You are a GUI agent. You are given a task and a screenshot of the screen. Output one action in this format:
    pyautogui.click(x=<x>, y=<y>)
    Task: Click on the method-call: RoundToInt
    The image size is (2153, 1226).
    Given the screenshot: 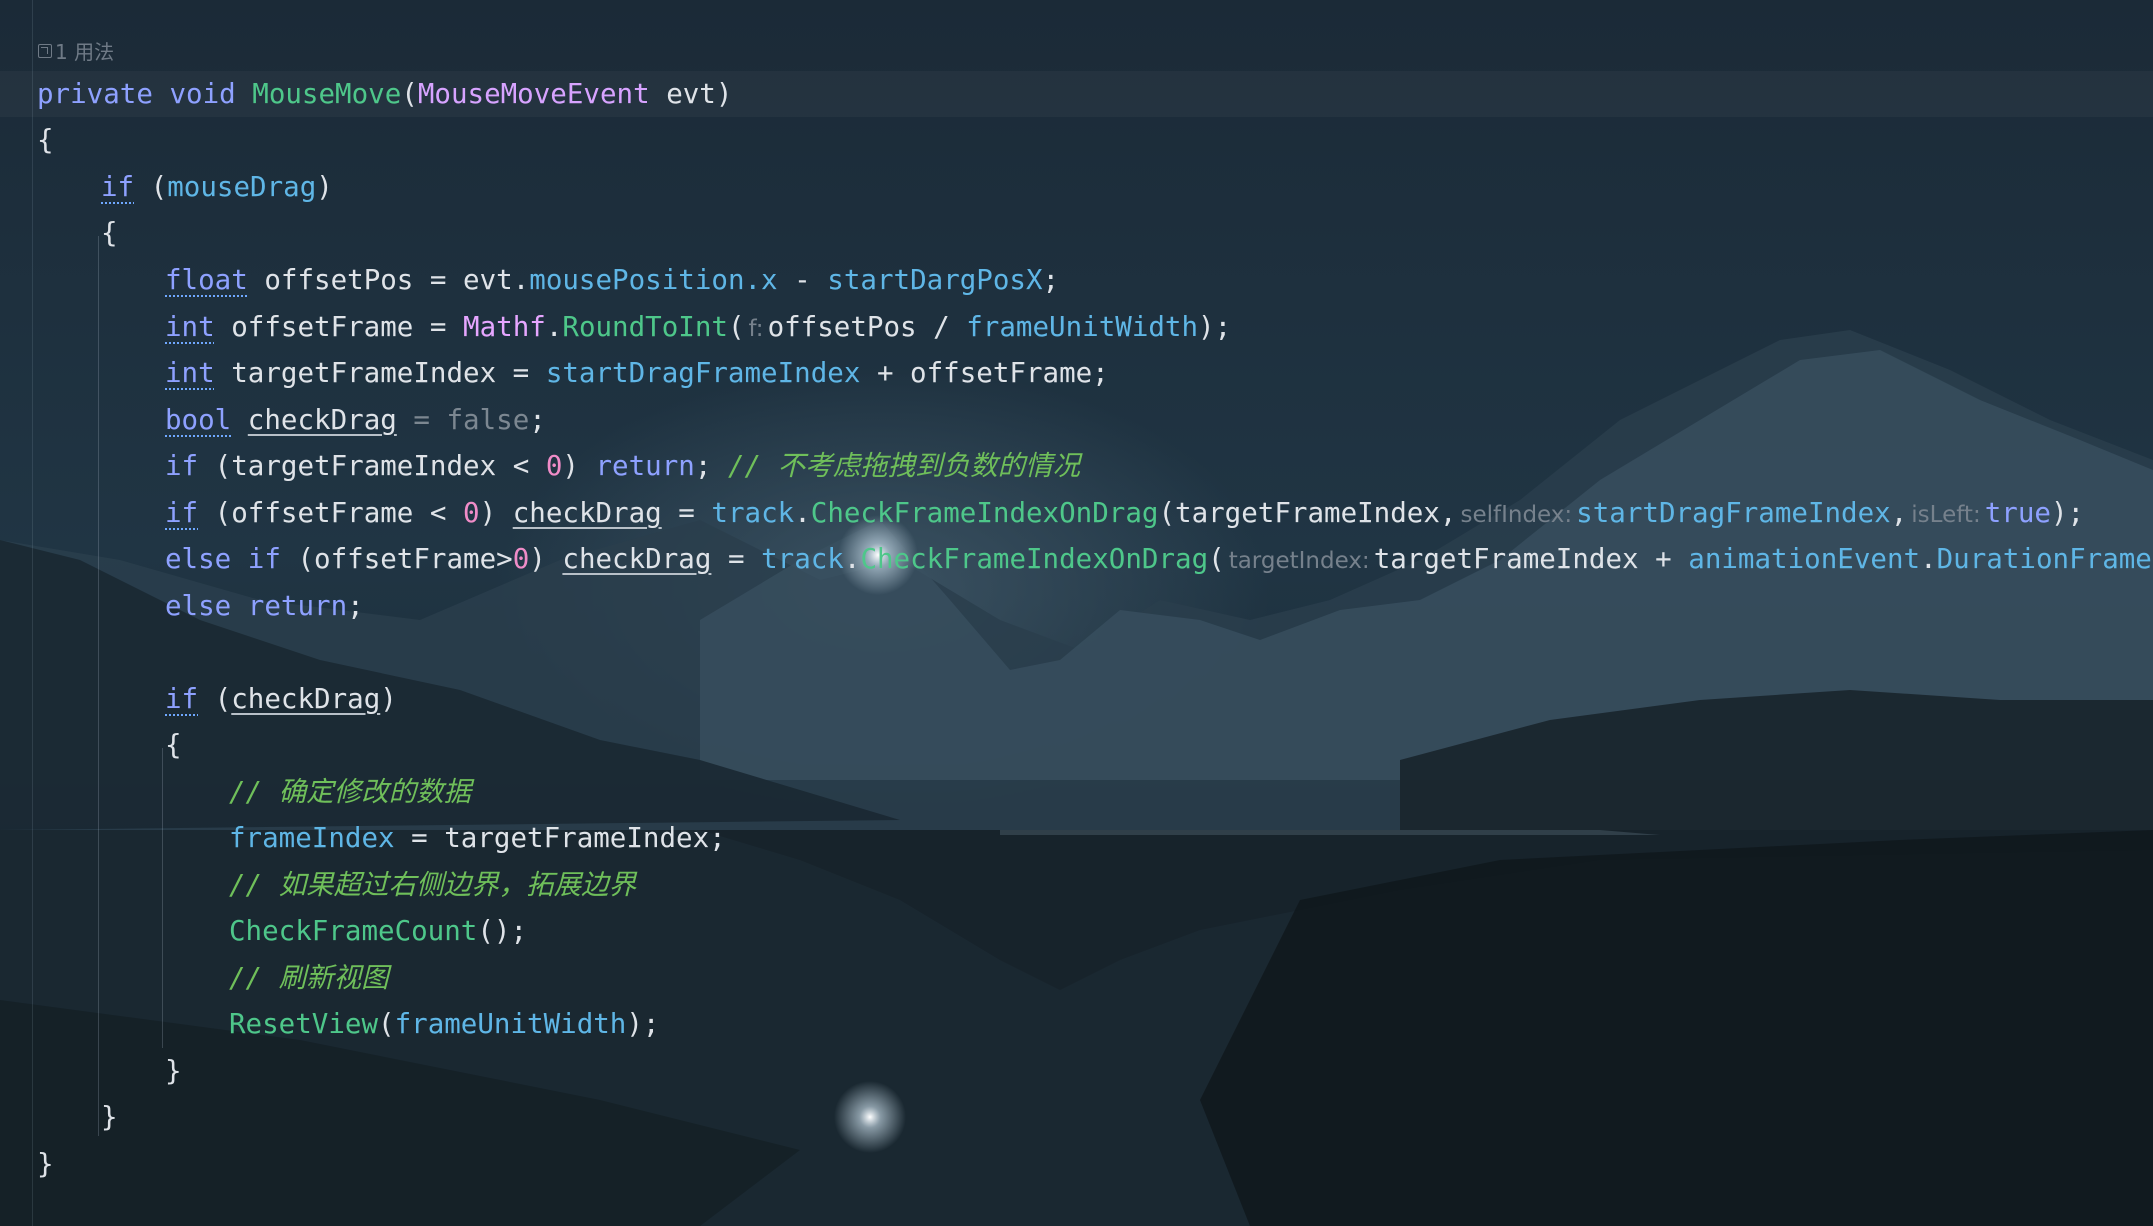 What is the action you would take?
    pyautogui.click(x=645, y=327)
    